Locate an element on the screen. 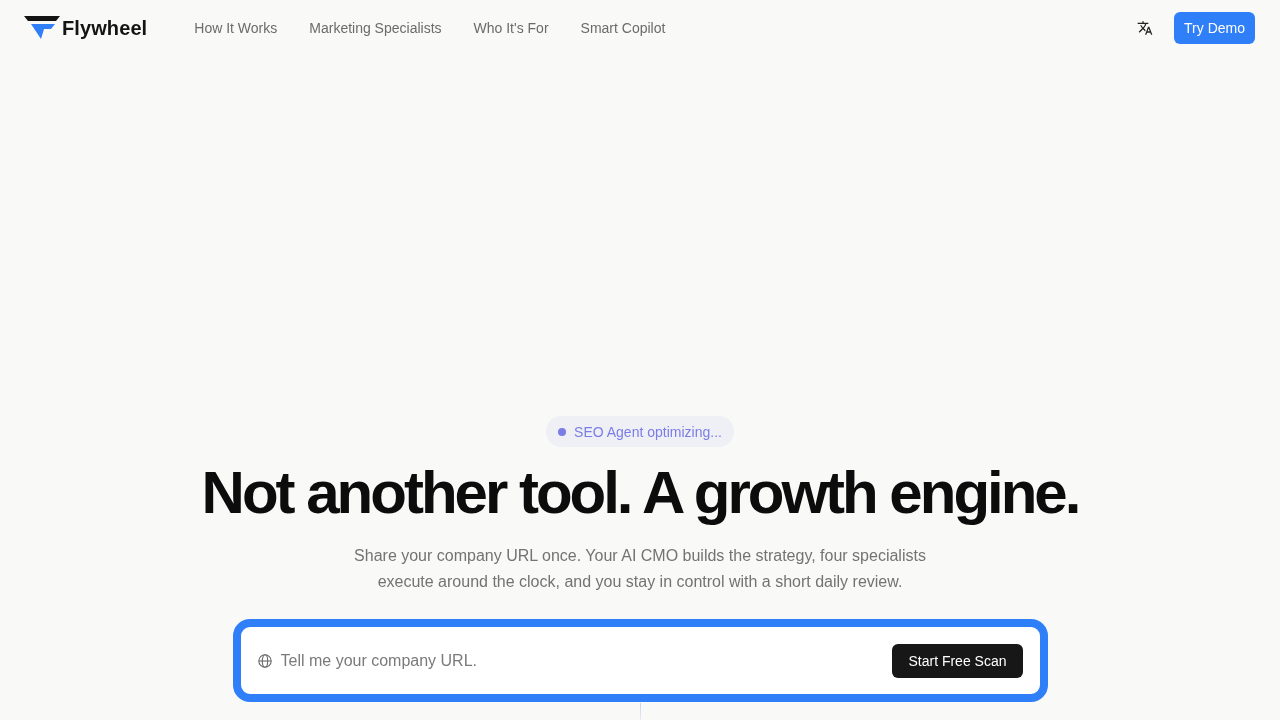 The height and width of the screenshot is (720, 1280). try-demo-button: Try Demo is located at coordinates (1214, 28).